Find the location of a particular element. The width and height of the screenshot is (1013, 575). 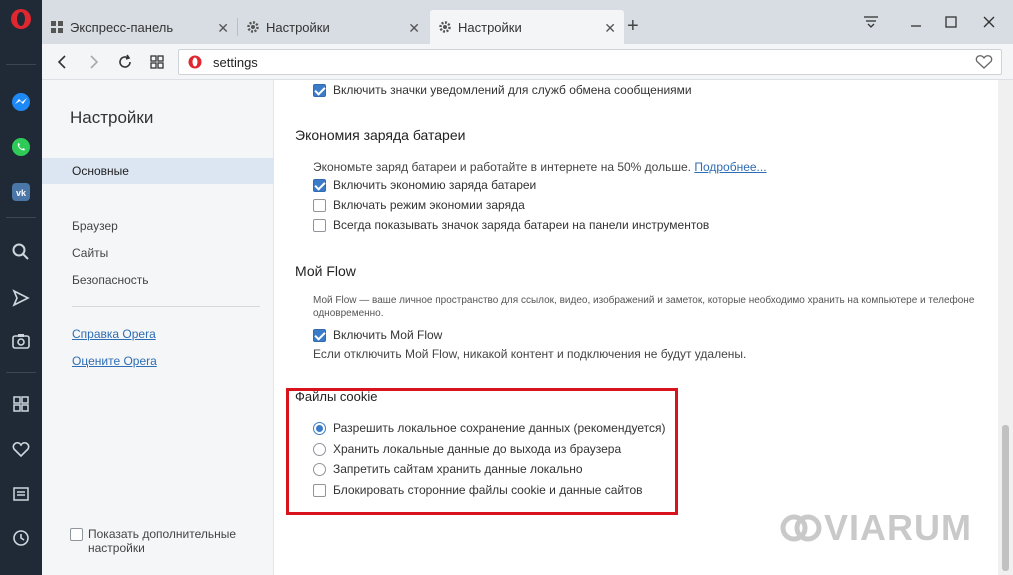

tab-express-panel: Экспресс-панель ✕ is located at coordinates (139, 27).